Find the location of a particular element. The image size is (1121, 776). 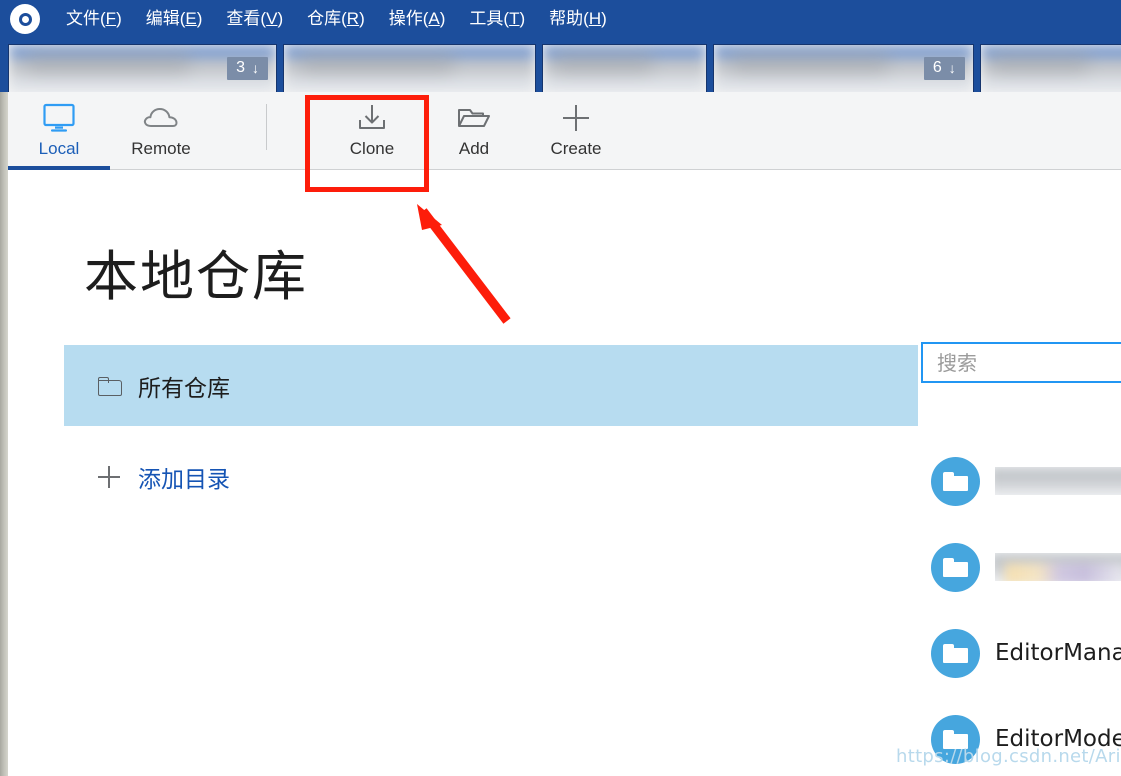

watermark: https://blog.csdn.net/Aries_H is located at coordinates (1008, 756).